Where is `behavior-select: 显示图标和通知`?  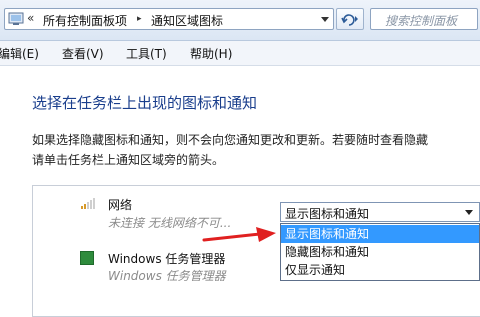 behavior-select: 显示图标和通知 is located at coordinates (380, 212).